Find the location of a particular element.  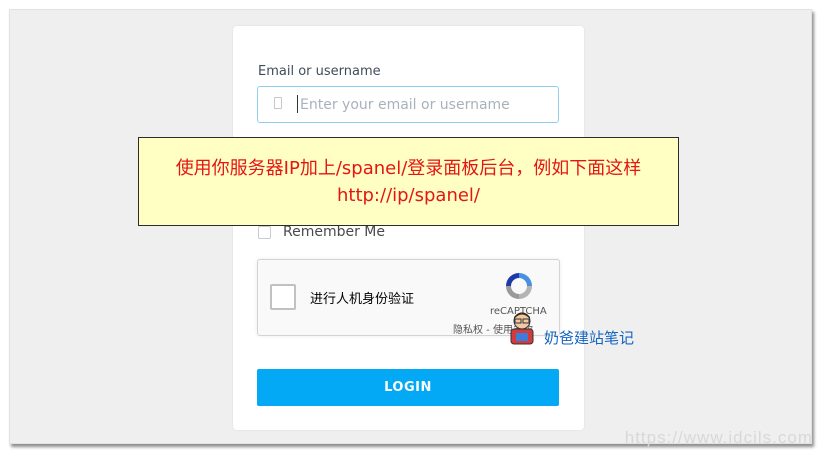

instruction-text: 使用你服务器IP加上/spanel/登录面板后台，例如下面这样 is located at coordinates (408, 168).